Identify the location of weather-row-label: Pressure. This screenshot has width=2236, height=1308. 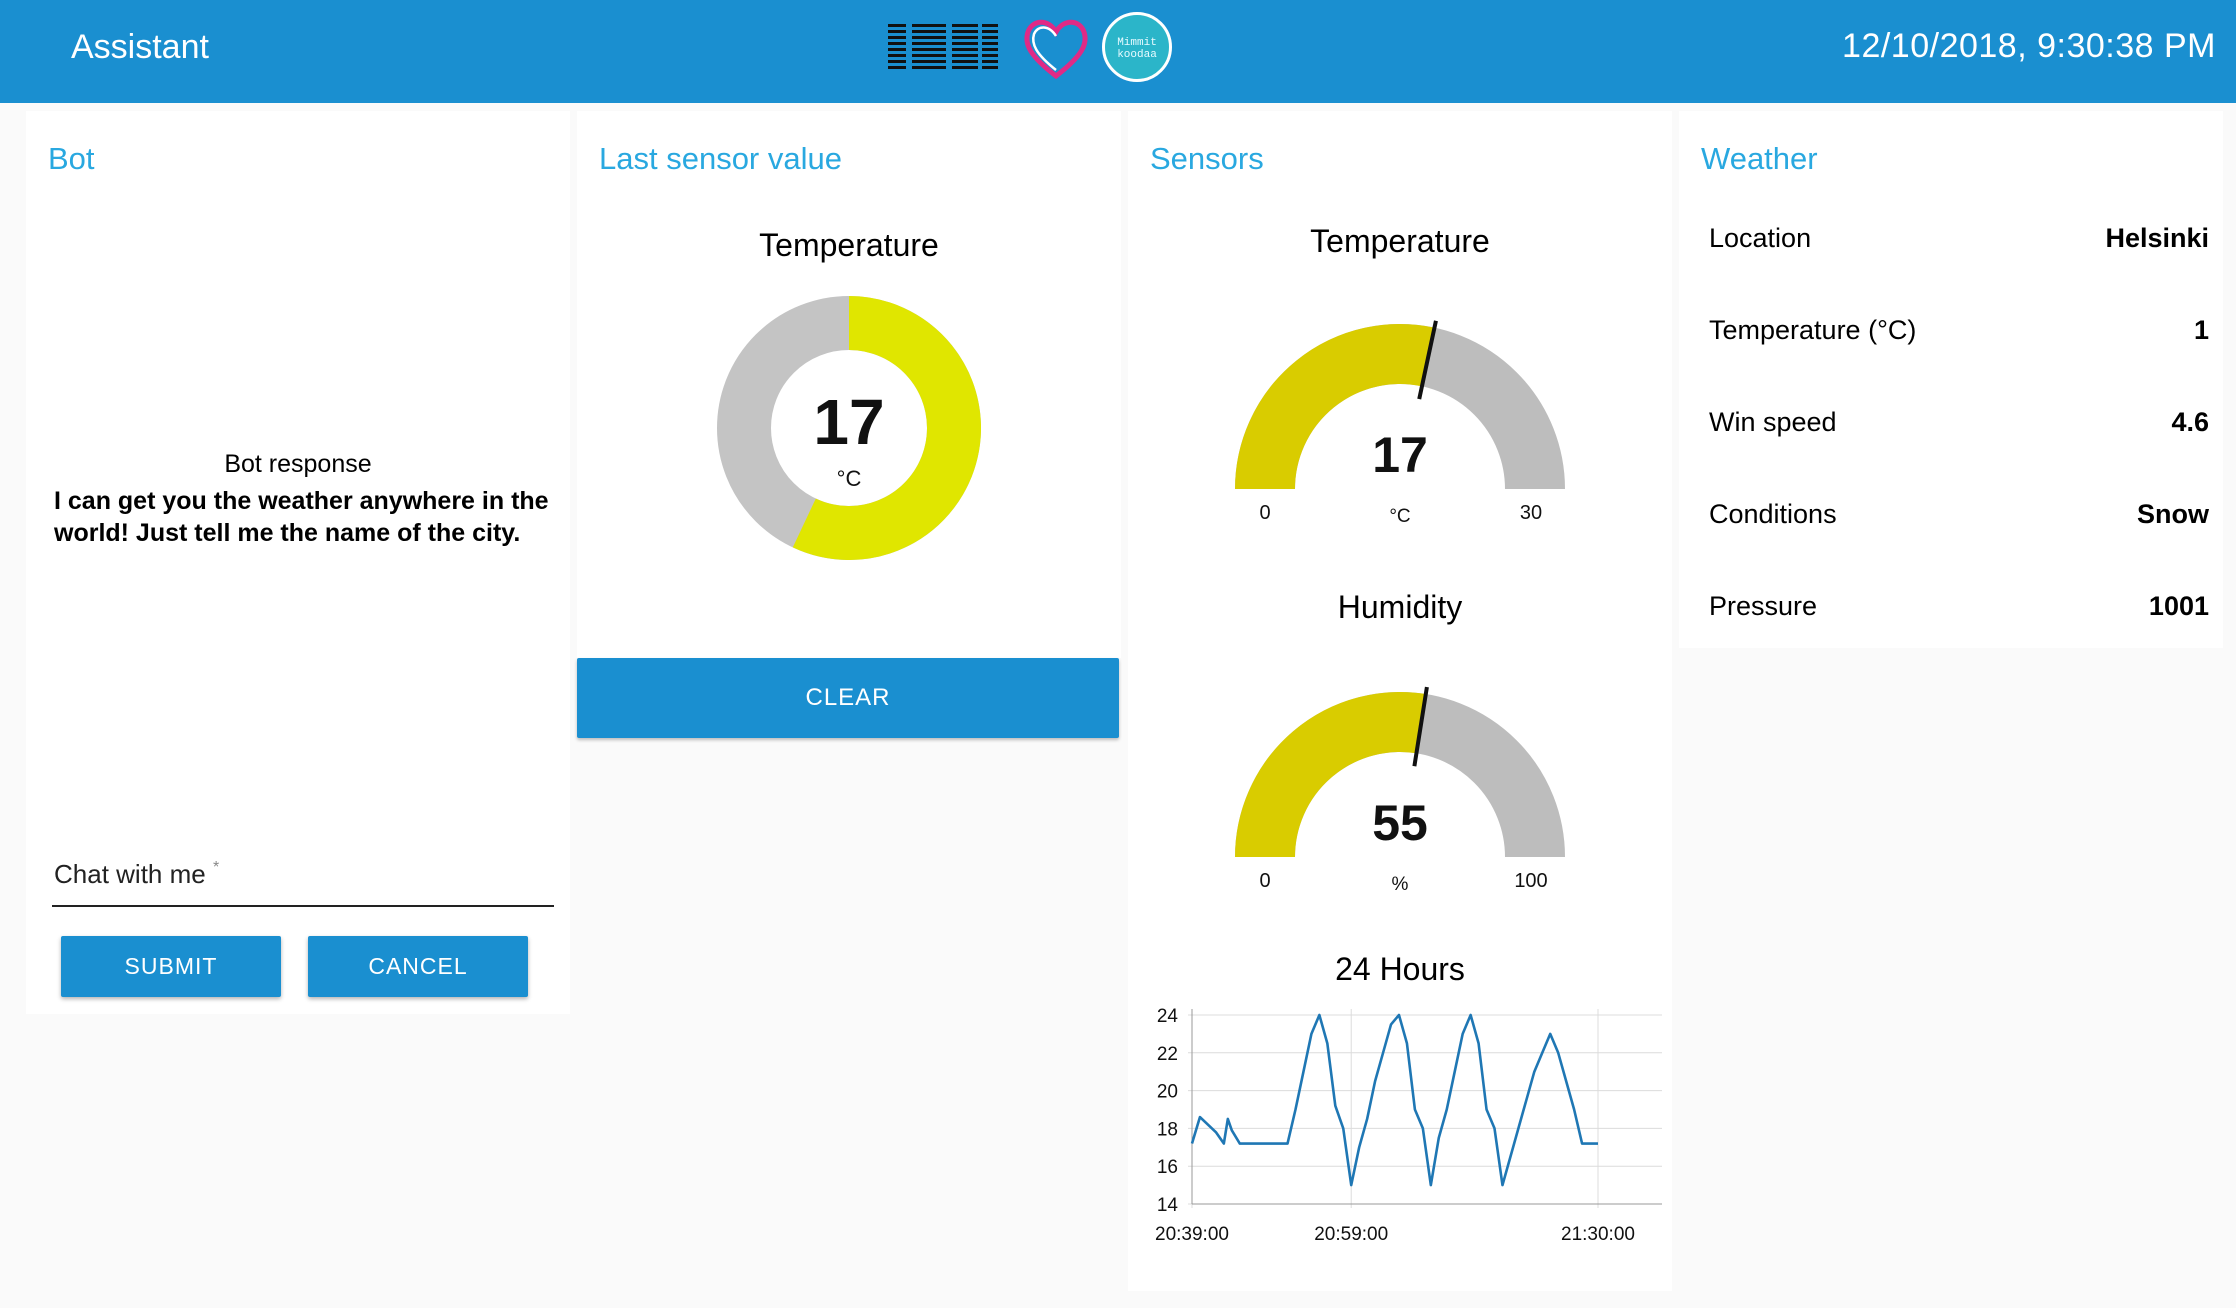
(1763, 606).